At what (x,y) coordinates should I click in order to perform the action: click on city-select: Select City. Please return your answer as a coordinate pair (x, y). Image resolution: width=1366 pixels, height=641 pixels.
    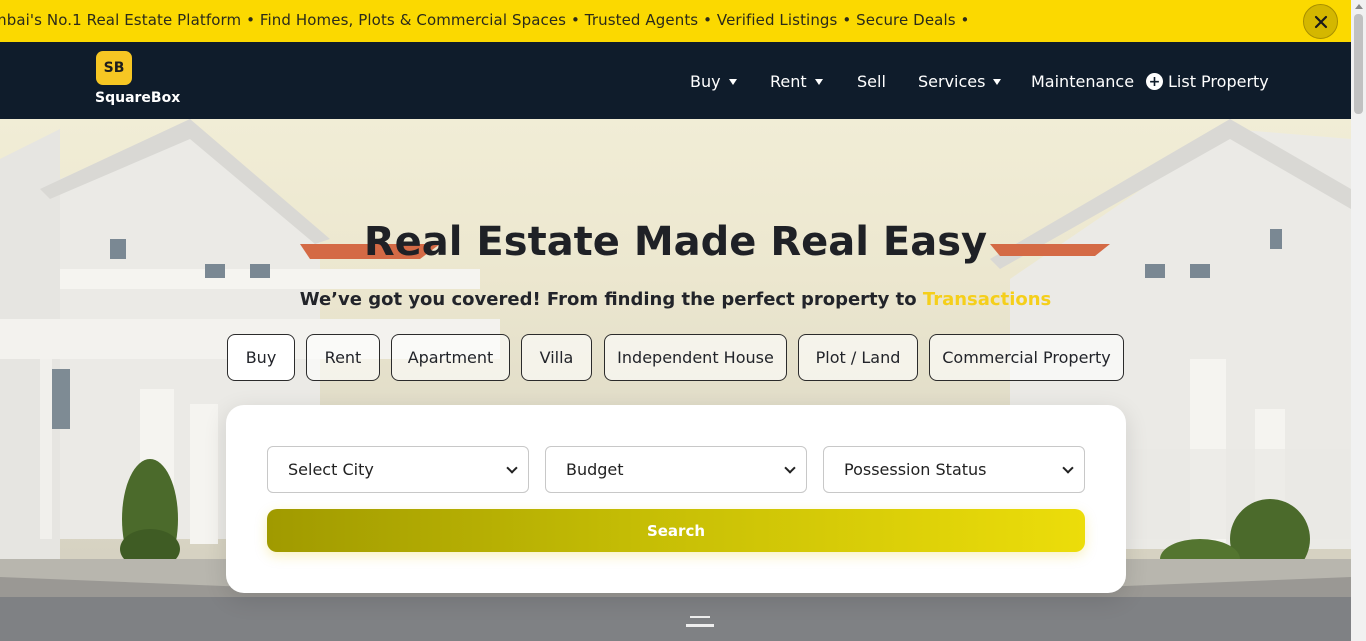
    Looking at the image, I should click on (398, 469).